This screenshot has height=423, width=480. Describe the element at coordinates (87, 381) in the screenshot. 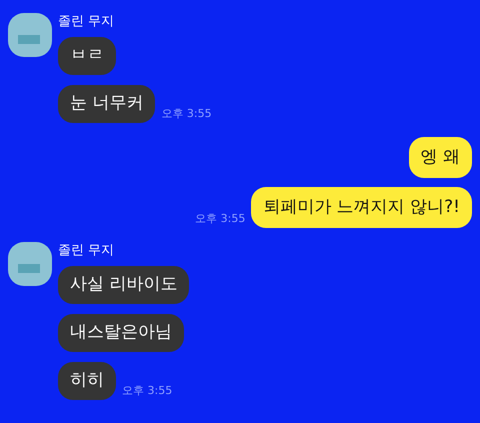

I see `message-bubble: 히히` at that location.